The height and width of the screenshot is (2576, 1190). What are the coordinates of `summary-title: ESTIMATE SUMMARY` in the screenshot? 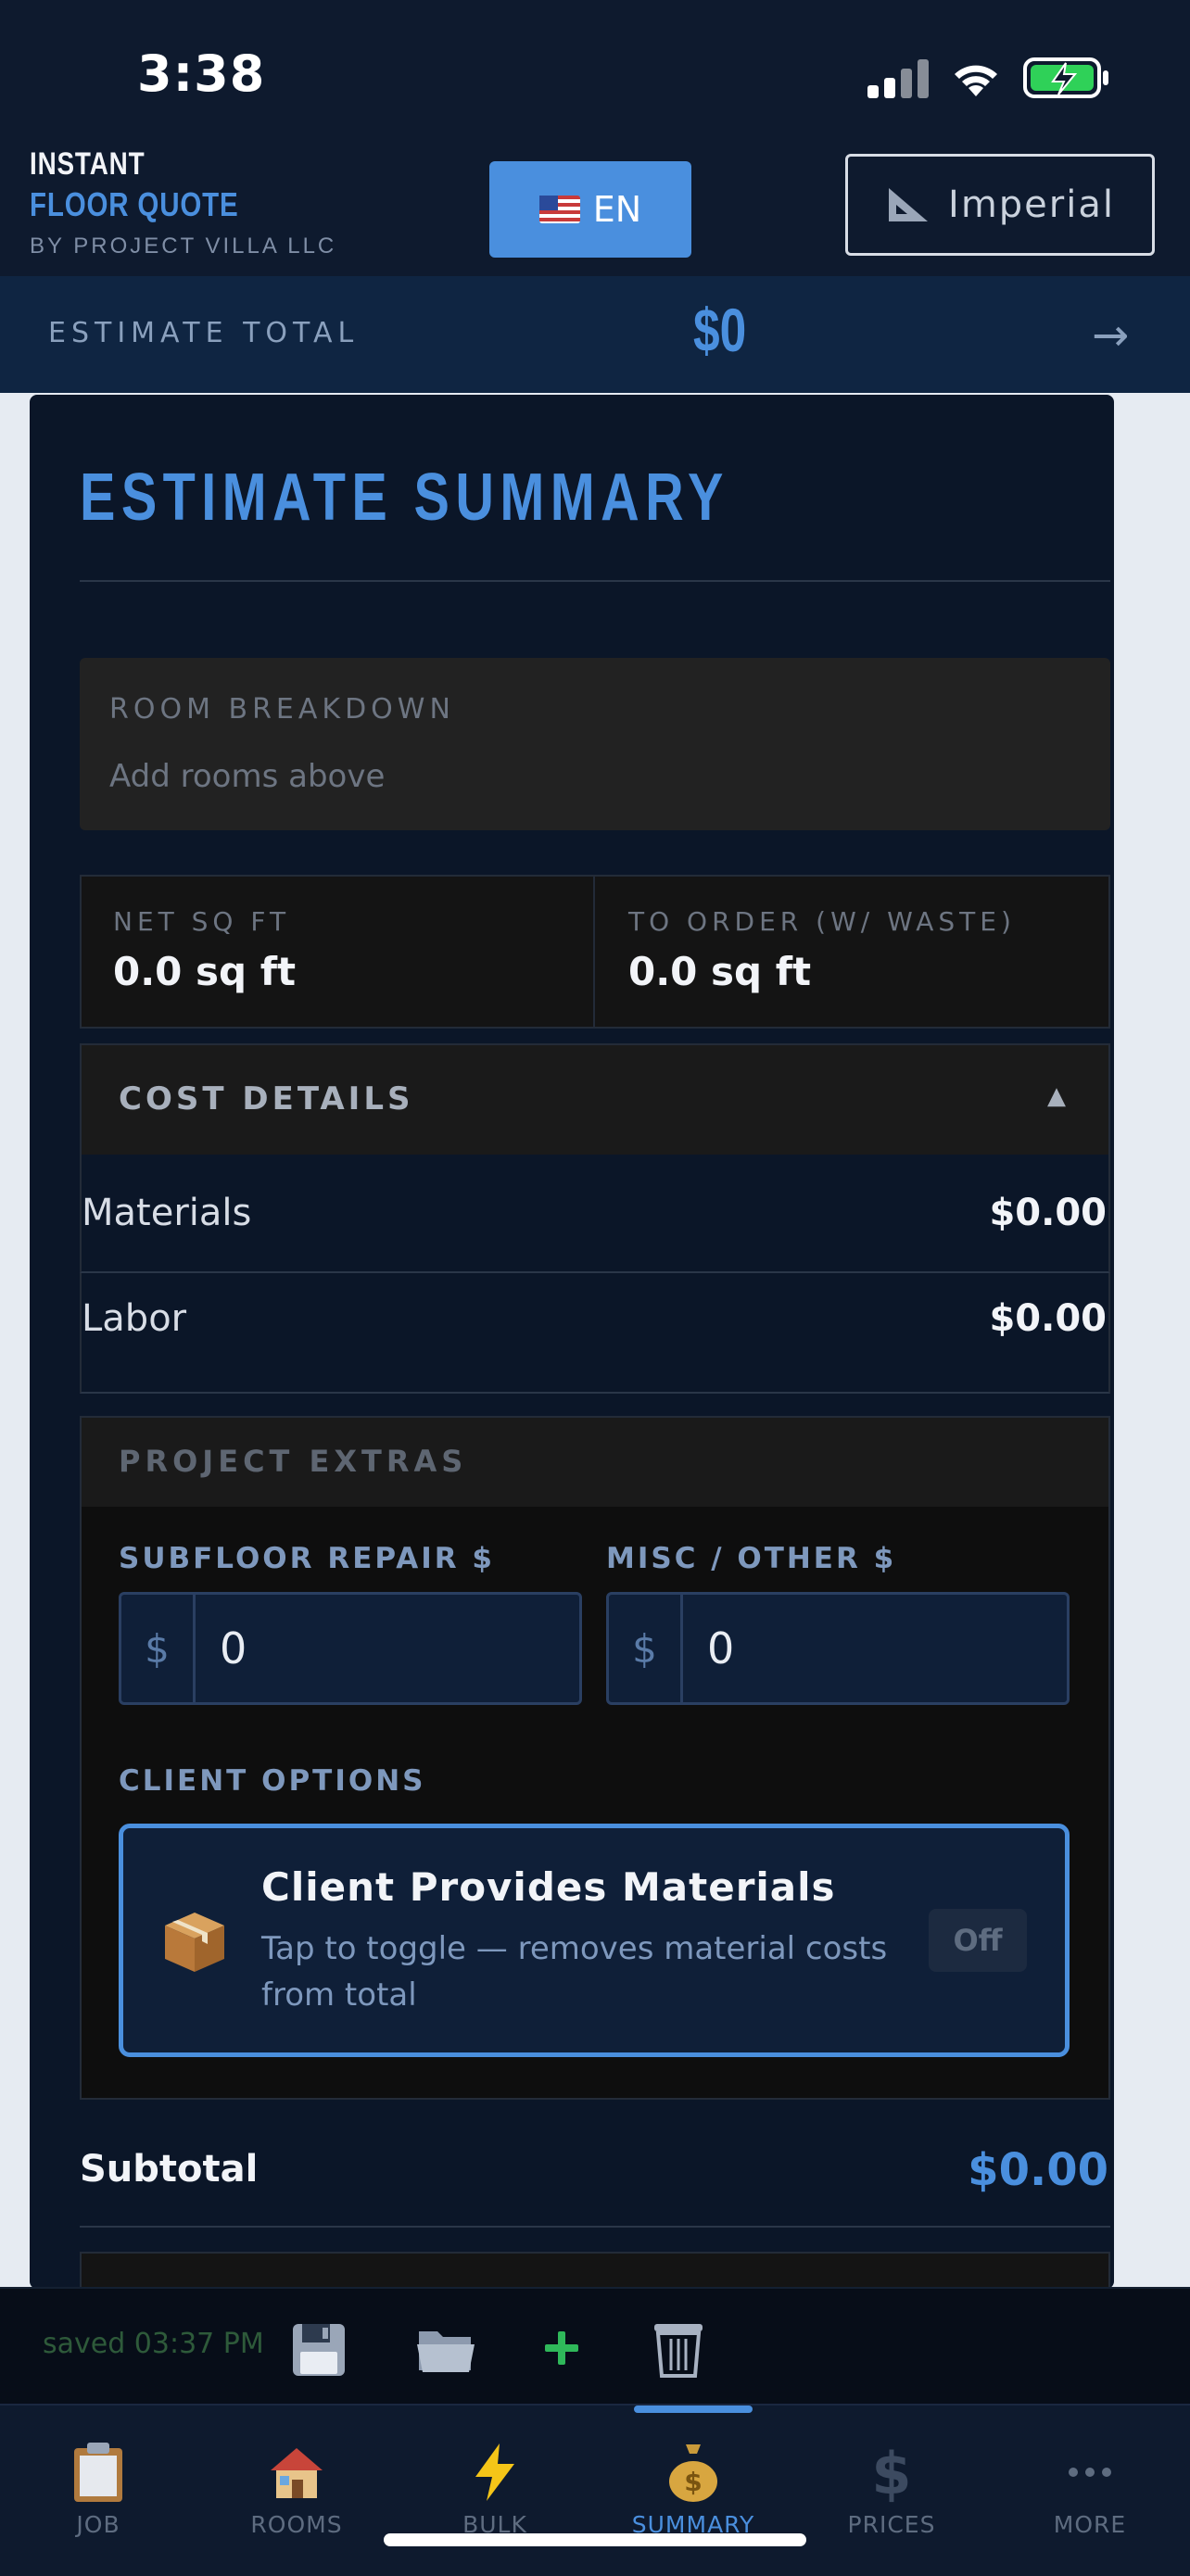 It's located at (404, 498).